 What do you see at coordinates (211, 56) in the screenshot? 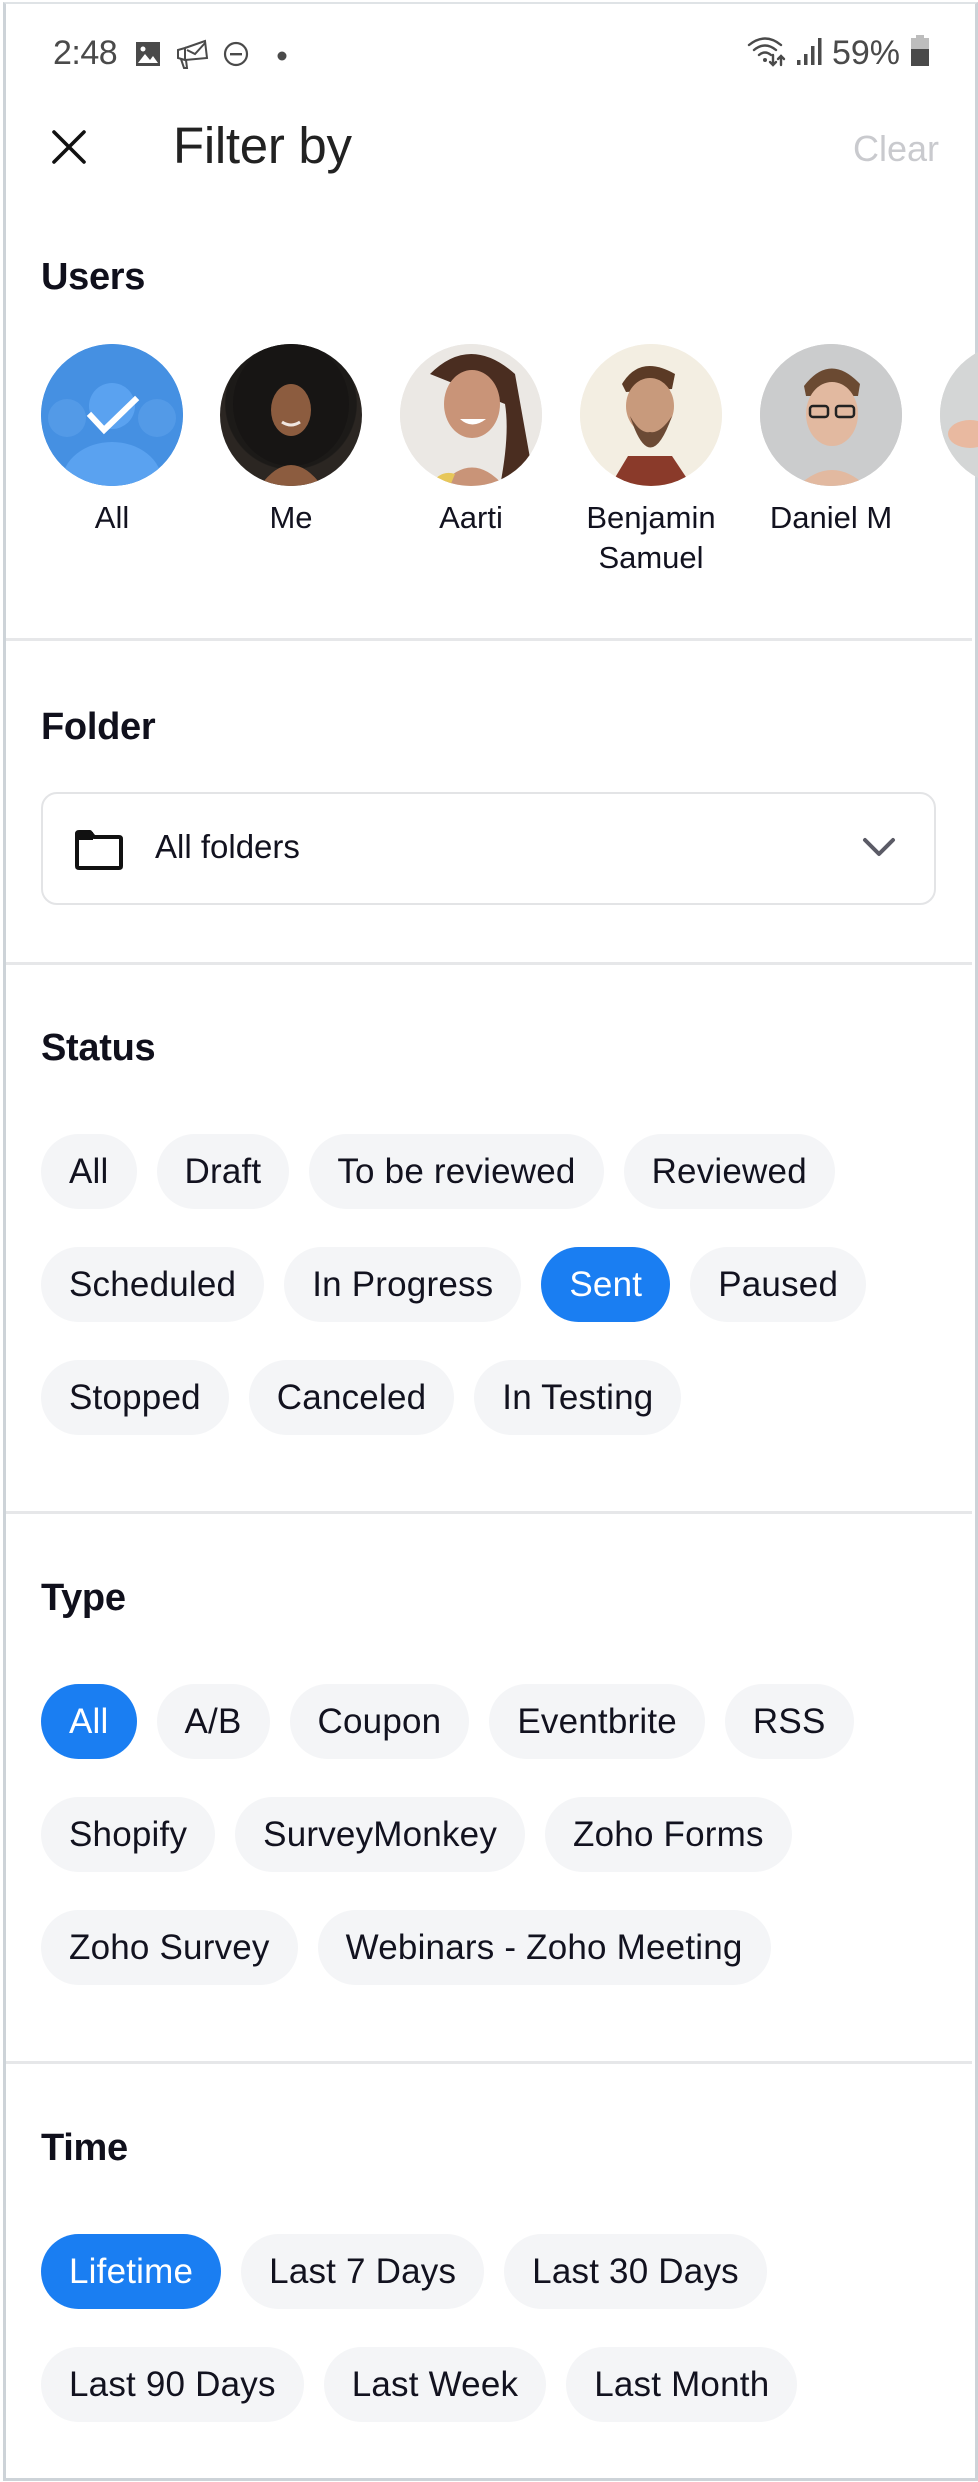
I see `notification-icons` at bounding box center [211, 56].